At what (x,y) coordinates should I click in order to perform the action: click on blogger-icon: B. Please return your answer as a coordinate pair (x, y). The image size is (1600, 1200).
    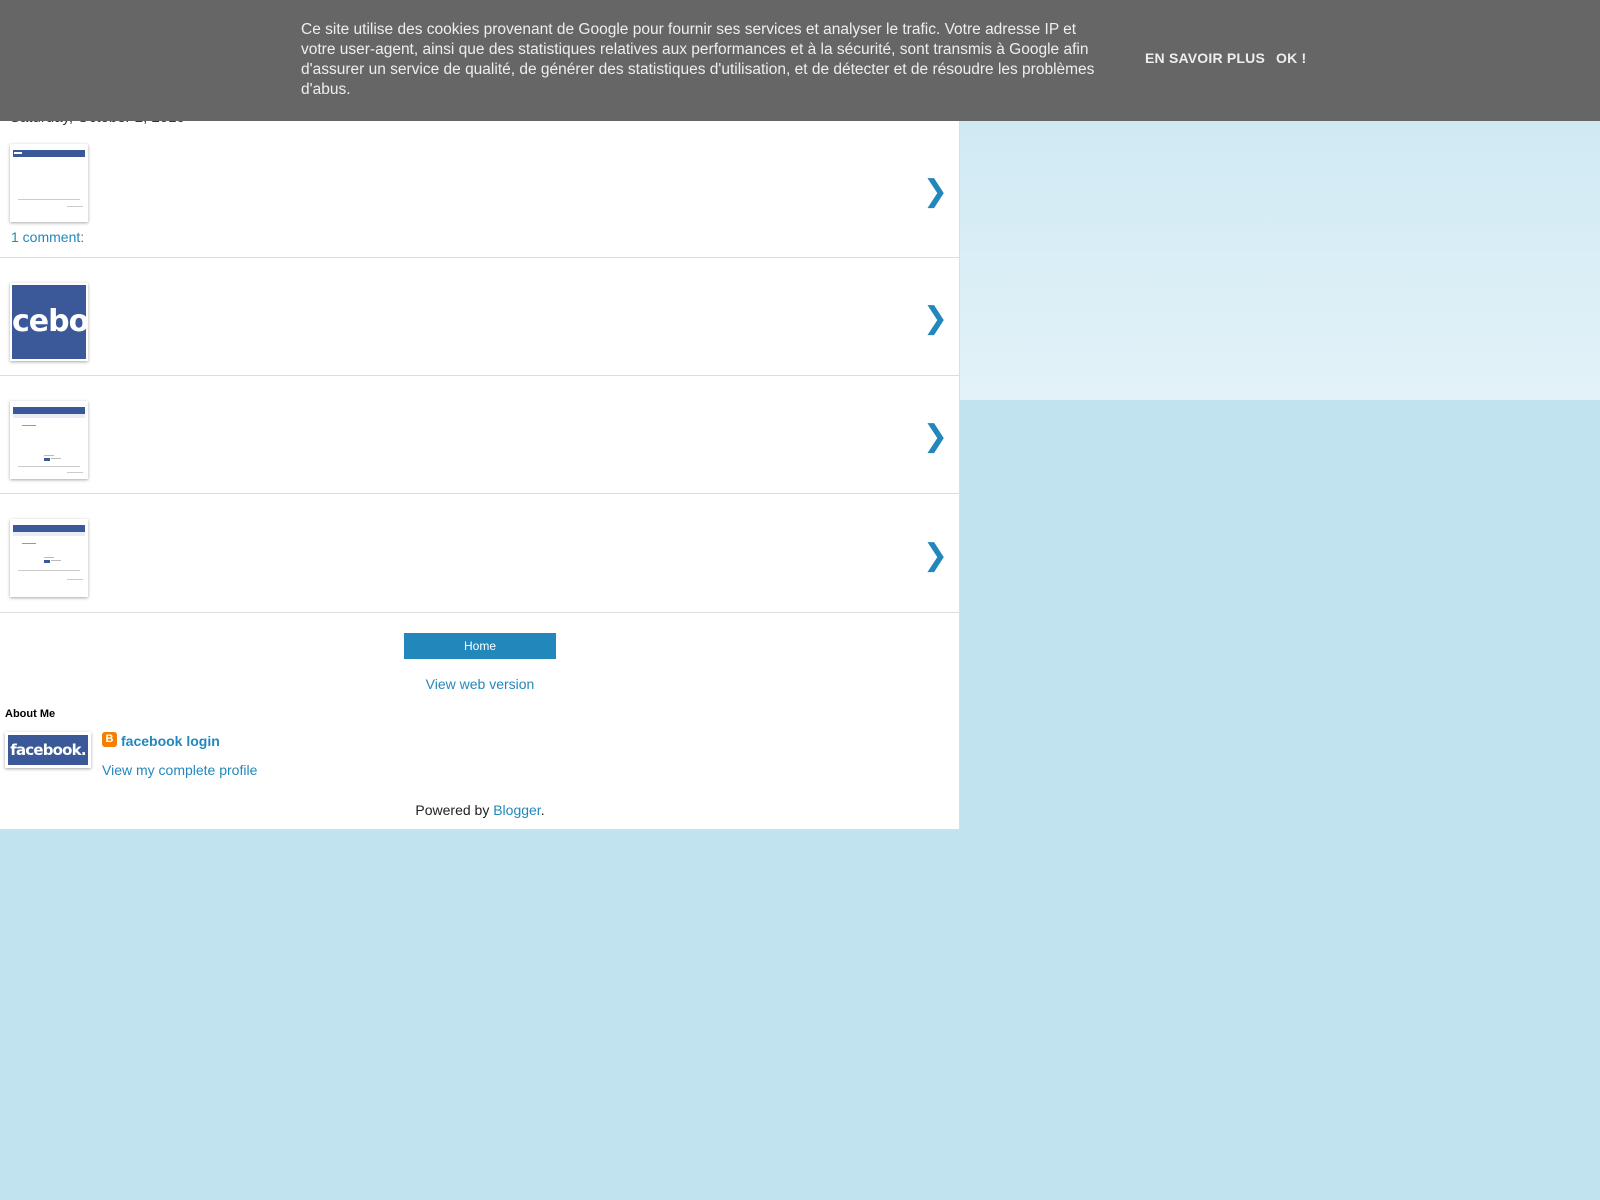
    Looking at the image, I should click on (109, 739).